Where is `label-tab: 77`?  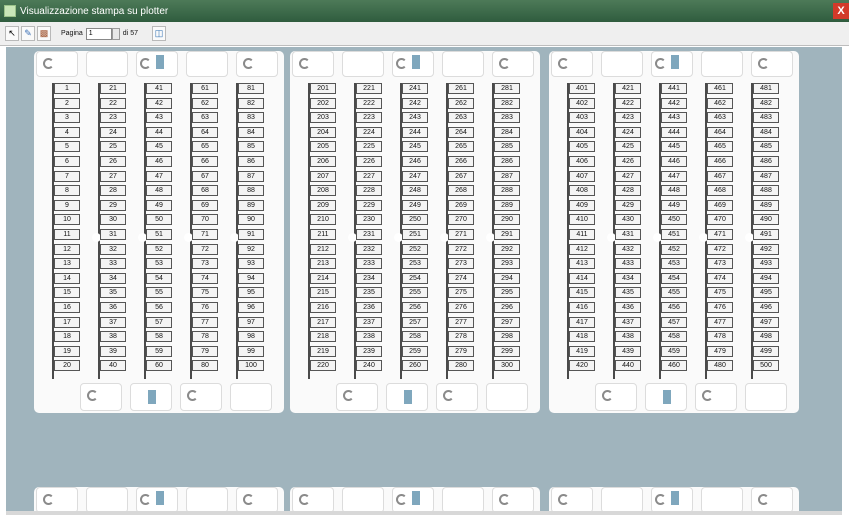 label-tab: 77 is located at coordinates (205, 322).